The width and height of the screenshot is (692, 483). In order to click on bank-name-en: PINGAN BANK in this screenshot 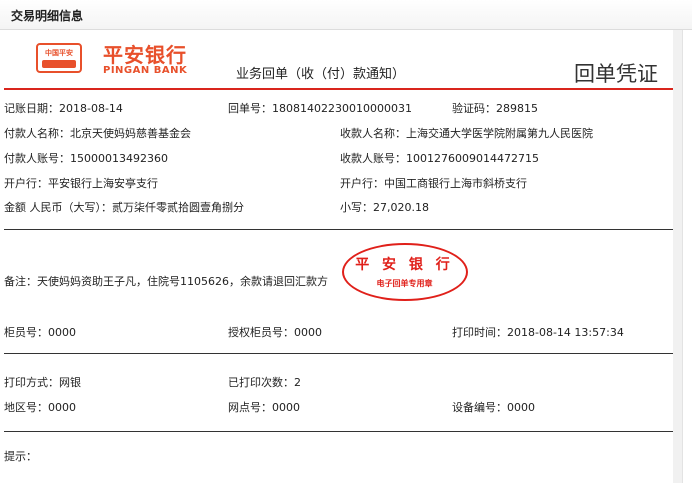, I will do `click(145, 70)`.